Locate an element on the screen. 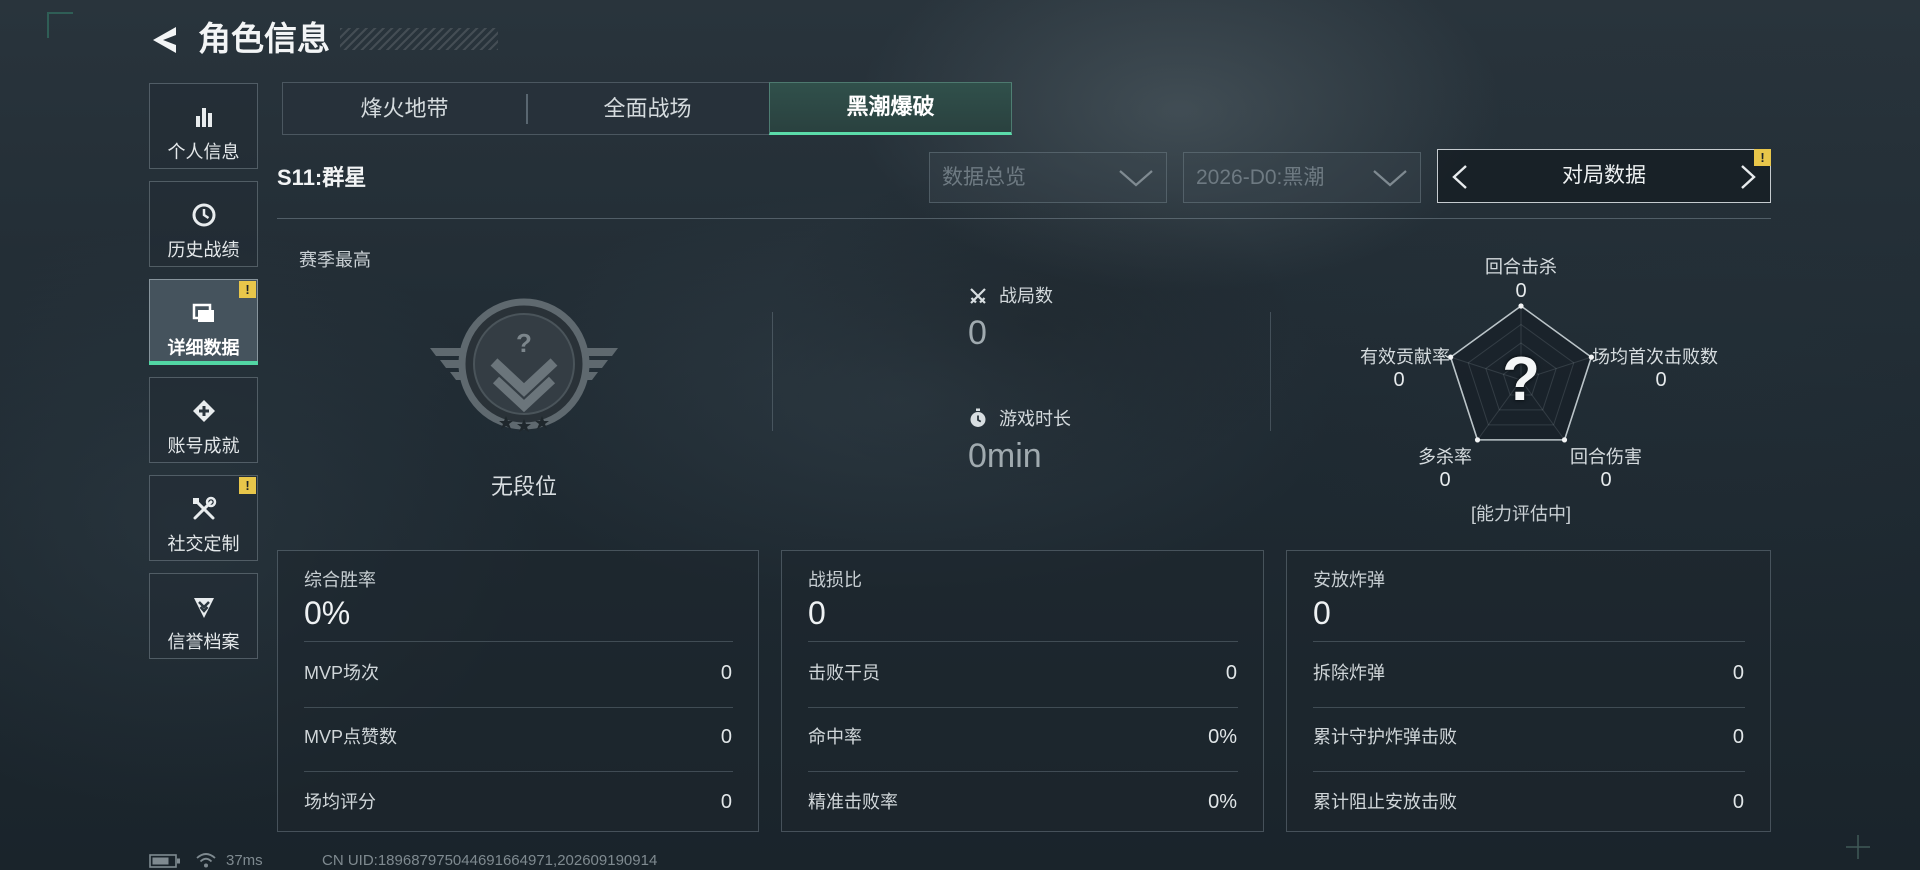 The width and height of the screenshot is (1920, 870). stat-panel-win-rate: 综合胜率 0% MVP场次 0 MVP点赞数 0 场均评分 0 is located at coordinates (518, 691).